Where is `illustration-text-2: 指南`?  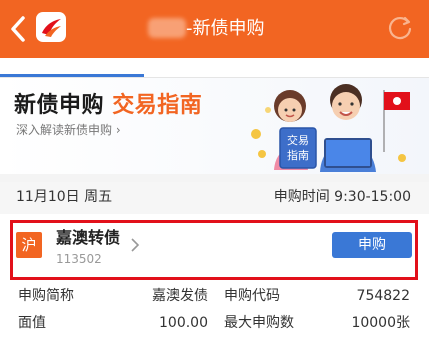 illustration-text-2: 指南 is located at coordinates (298, 155).